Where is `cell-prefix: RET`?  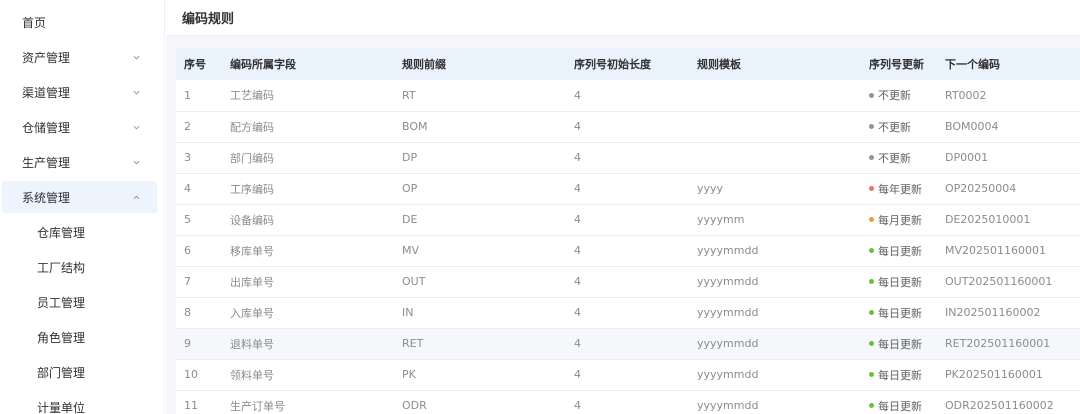
cell-prefix: RET is located at coordinates (413, 343).